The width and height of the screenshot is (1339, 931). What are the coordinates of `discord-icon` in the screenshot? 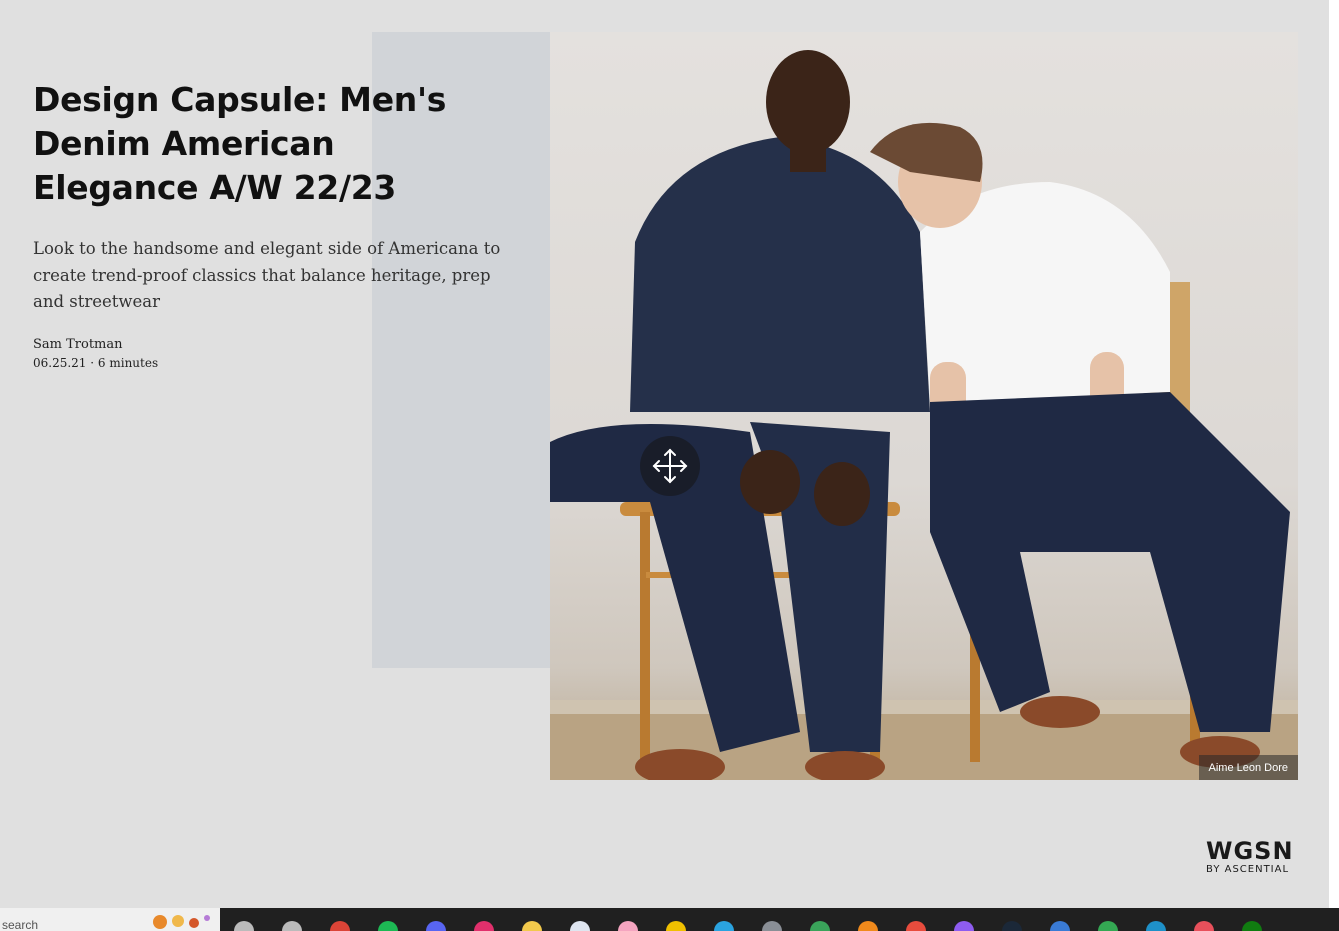 It's located at (436, 926).